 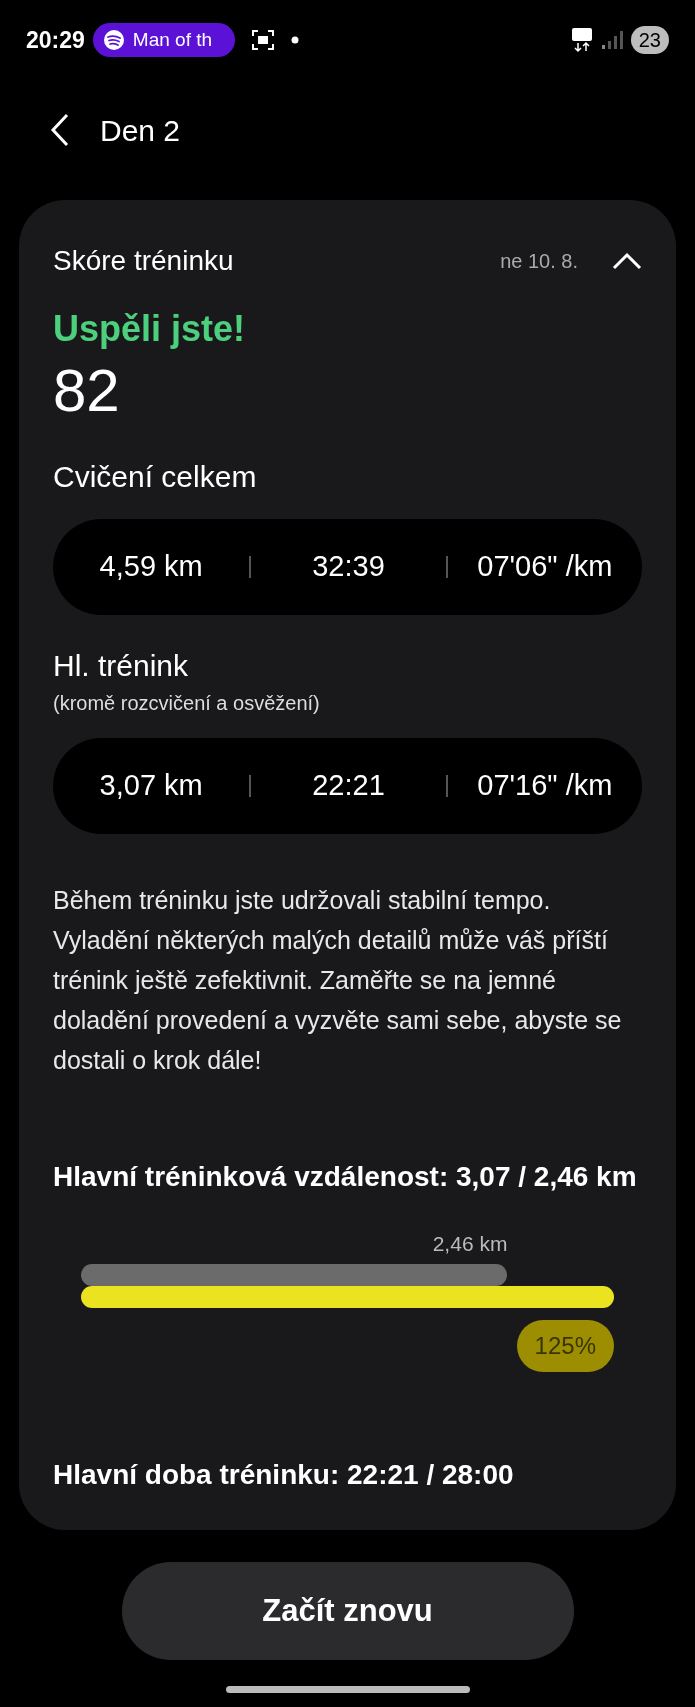 What do you see at coordinates (121, 666) in the screenshot?
I see `section-title: Hl. trénink` at bounding box center [121, 666].